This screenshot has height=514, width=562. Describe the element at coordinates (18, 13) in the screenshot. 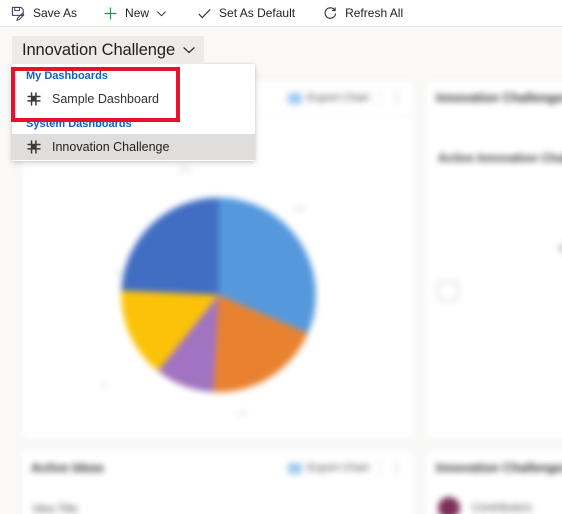

I see `save-as-icon` at that location.